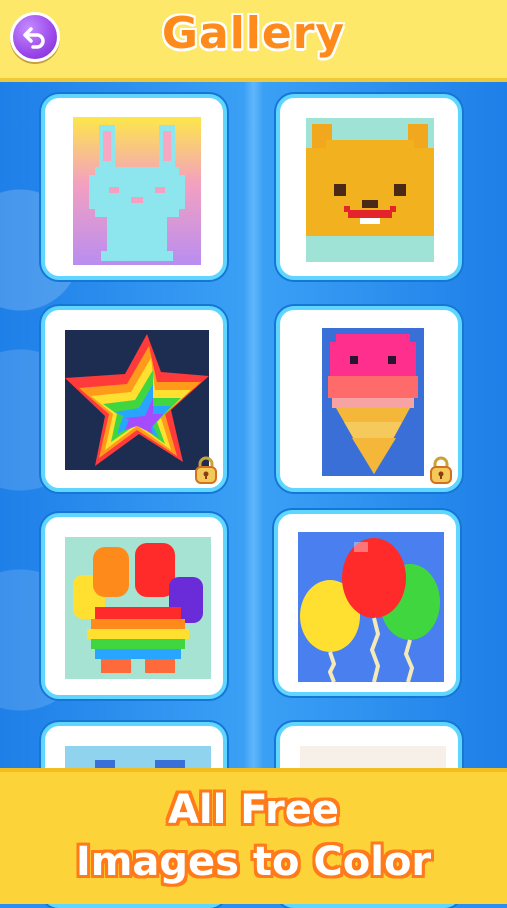 This screenshot has width=507, height=908. I want to click on bunny-pixel-art, so click(137, 191).